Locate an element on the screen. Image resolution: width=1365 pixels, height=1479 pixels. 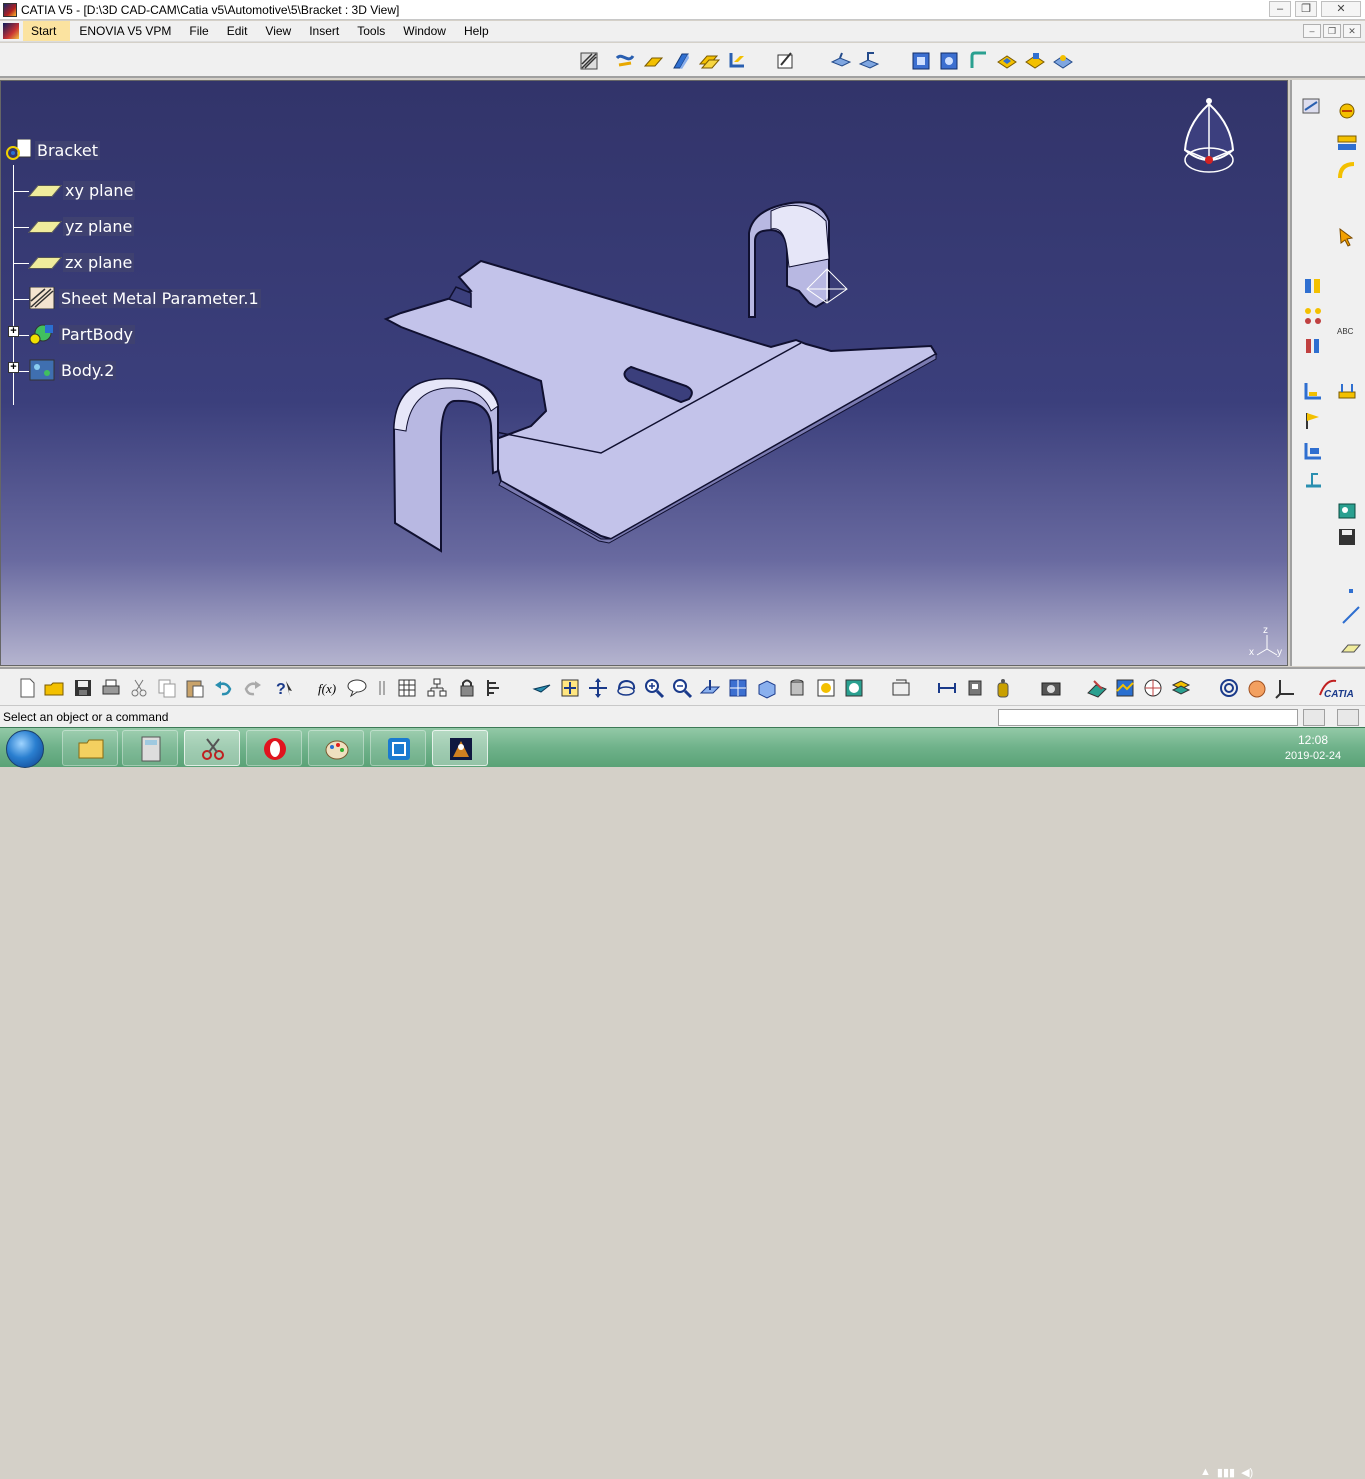
cut-icon is located at coordinates (139, 688).